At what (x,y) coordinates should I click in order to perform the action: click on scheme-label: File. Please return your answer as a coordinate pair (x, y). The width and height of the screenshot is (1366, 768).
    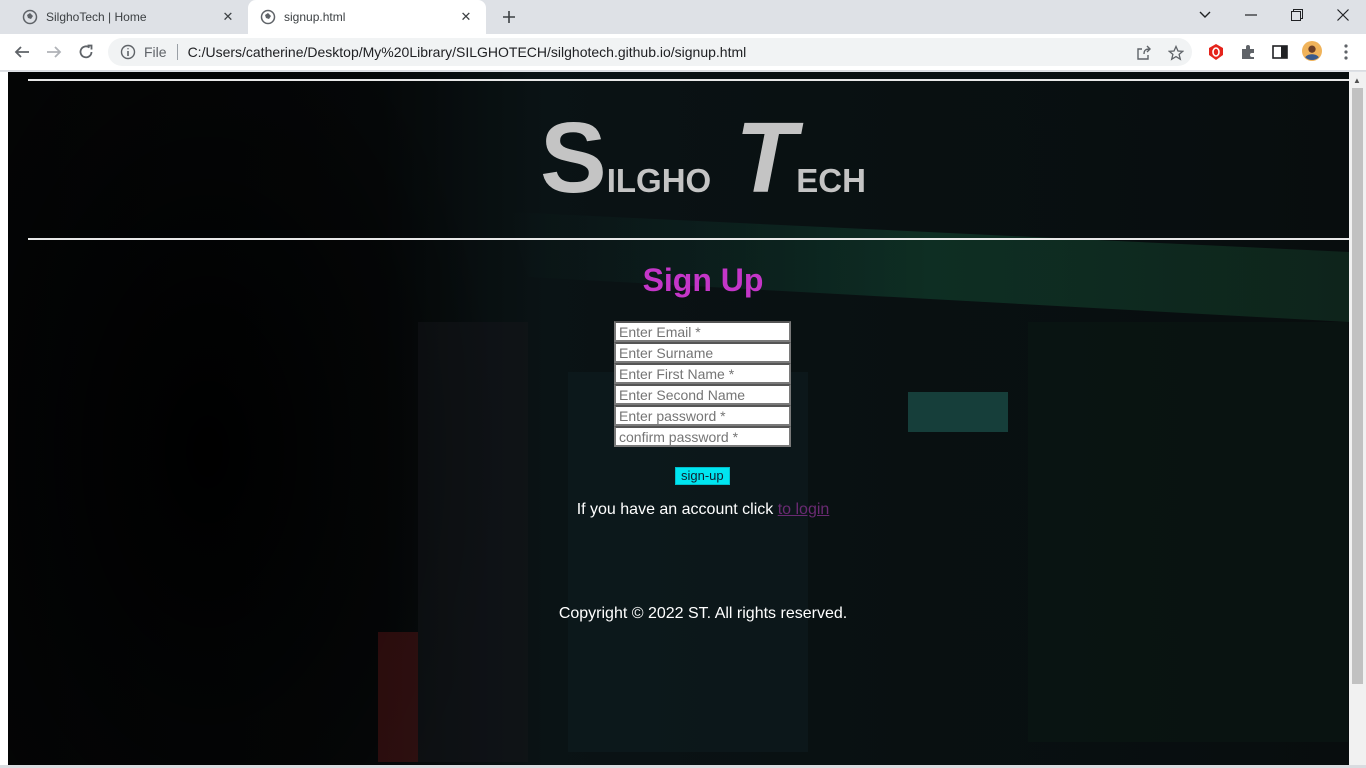
    Looking at the image, I should click on (155, 52).